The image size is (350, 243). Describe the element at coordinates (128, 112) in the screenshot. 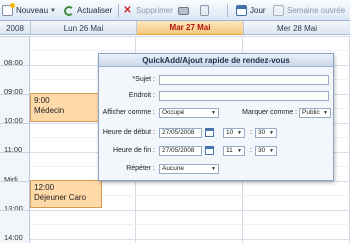

I see `show-as-label: Afficher comme :` at that location.